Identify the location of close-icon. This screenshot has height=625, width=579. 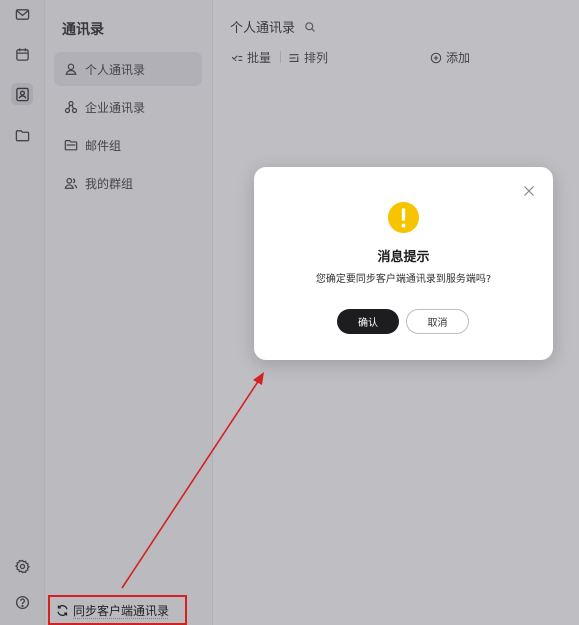
(529, 191).